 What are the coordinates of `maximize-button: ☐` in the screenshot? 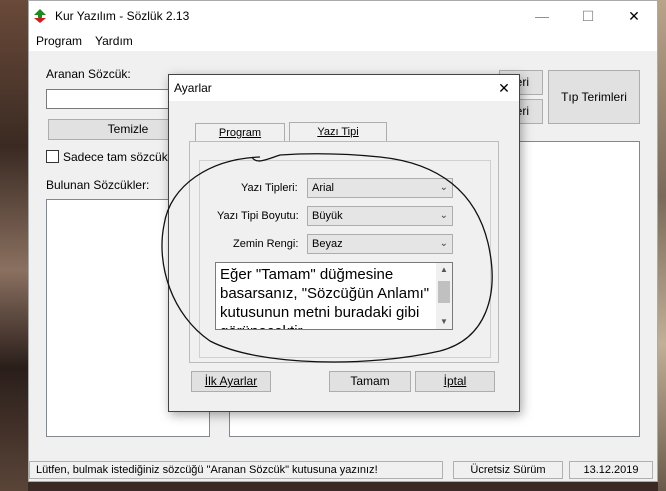 It's located at (588, 16).